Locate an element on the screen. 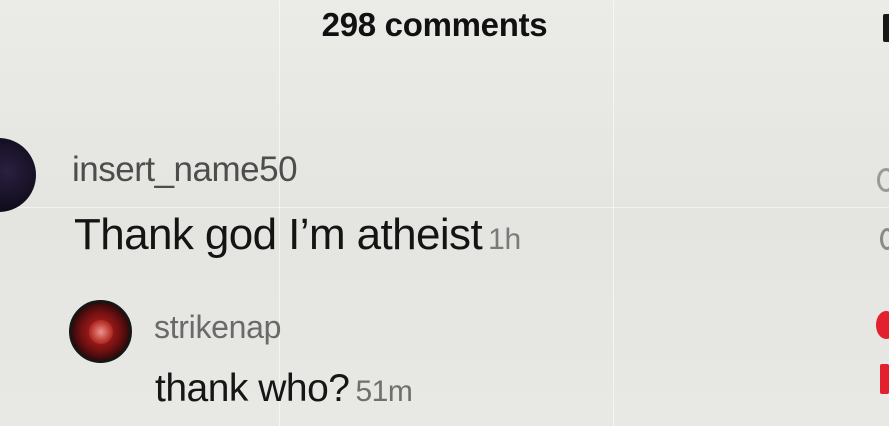 The height and width of the screenshot is (426, 889). comment-timestamp: 1h is located at coordinates (504, 239).